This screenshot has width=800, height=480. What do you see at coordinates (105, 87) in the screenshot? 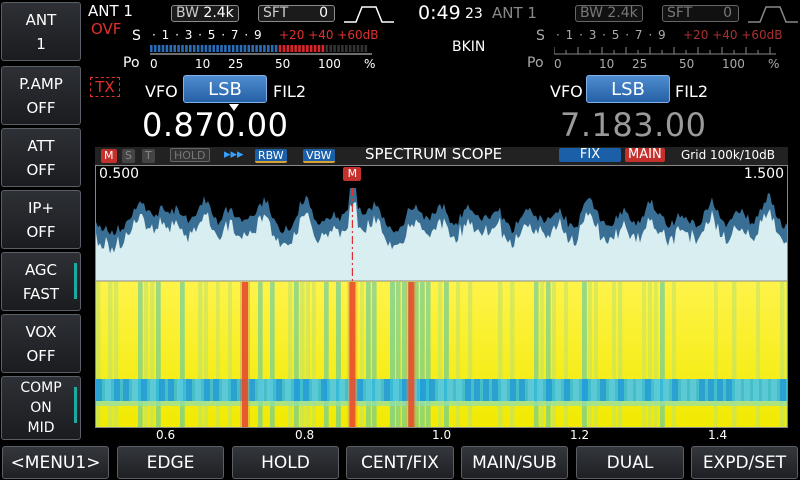
I see `tx-indicator: TX` at bounding box center [105, 87].